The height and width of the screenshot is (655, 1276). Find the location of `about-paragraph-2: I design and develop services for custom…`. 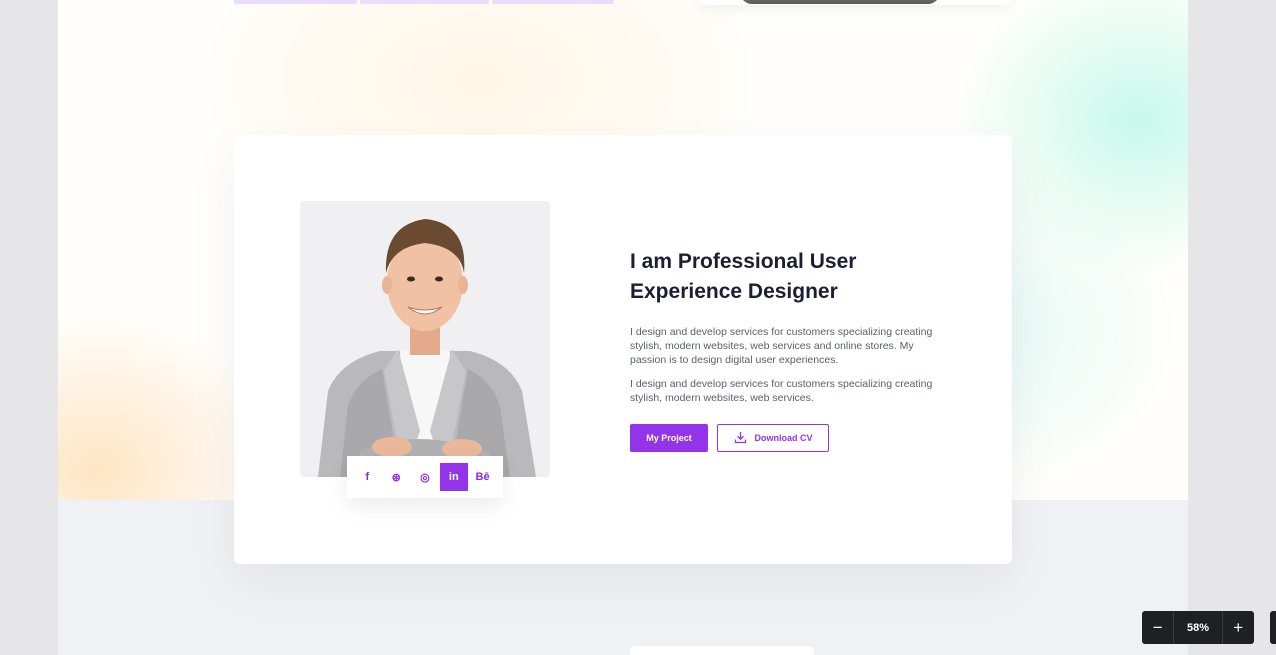

about-paragraph-2: I design and develop services for custom… is located at coordinates (781, 391).